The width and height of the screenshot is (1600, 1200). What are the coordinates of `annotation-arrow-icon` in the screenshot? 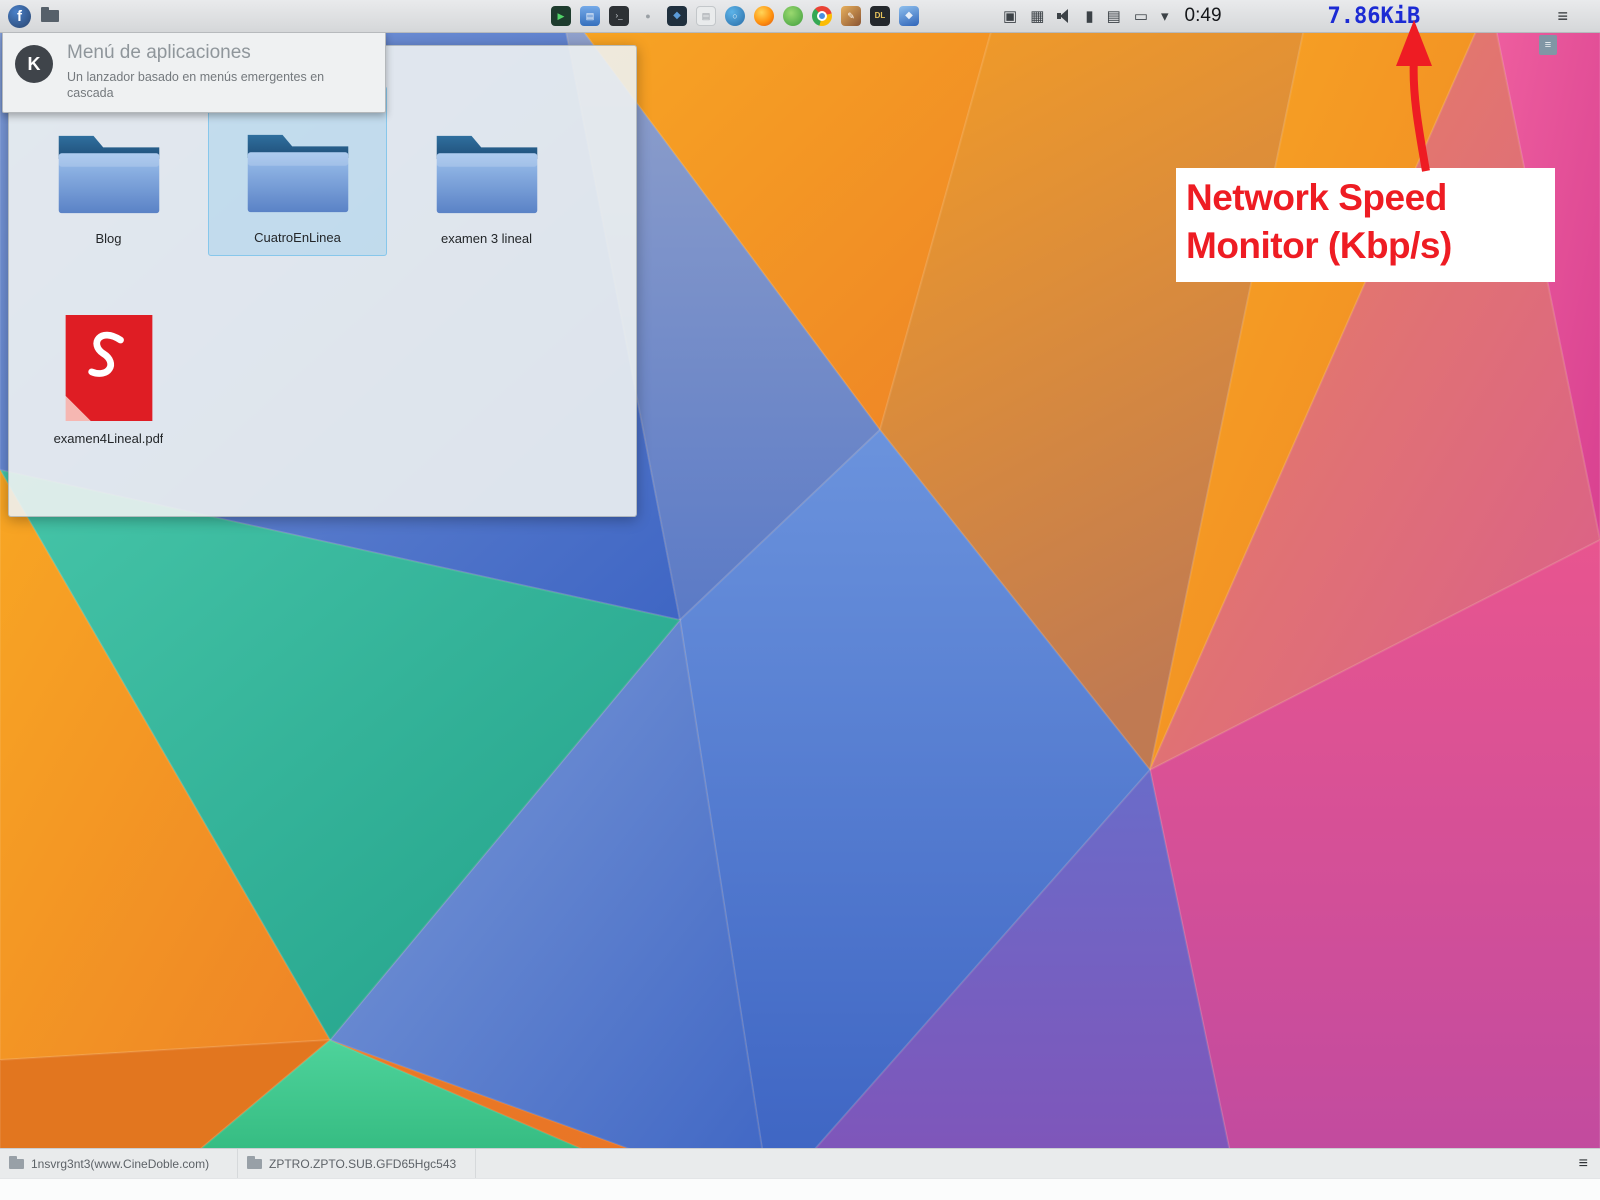 It's located at (1414, 96).